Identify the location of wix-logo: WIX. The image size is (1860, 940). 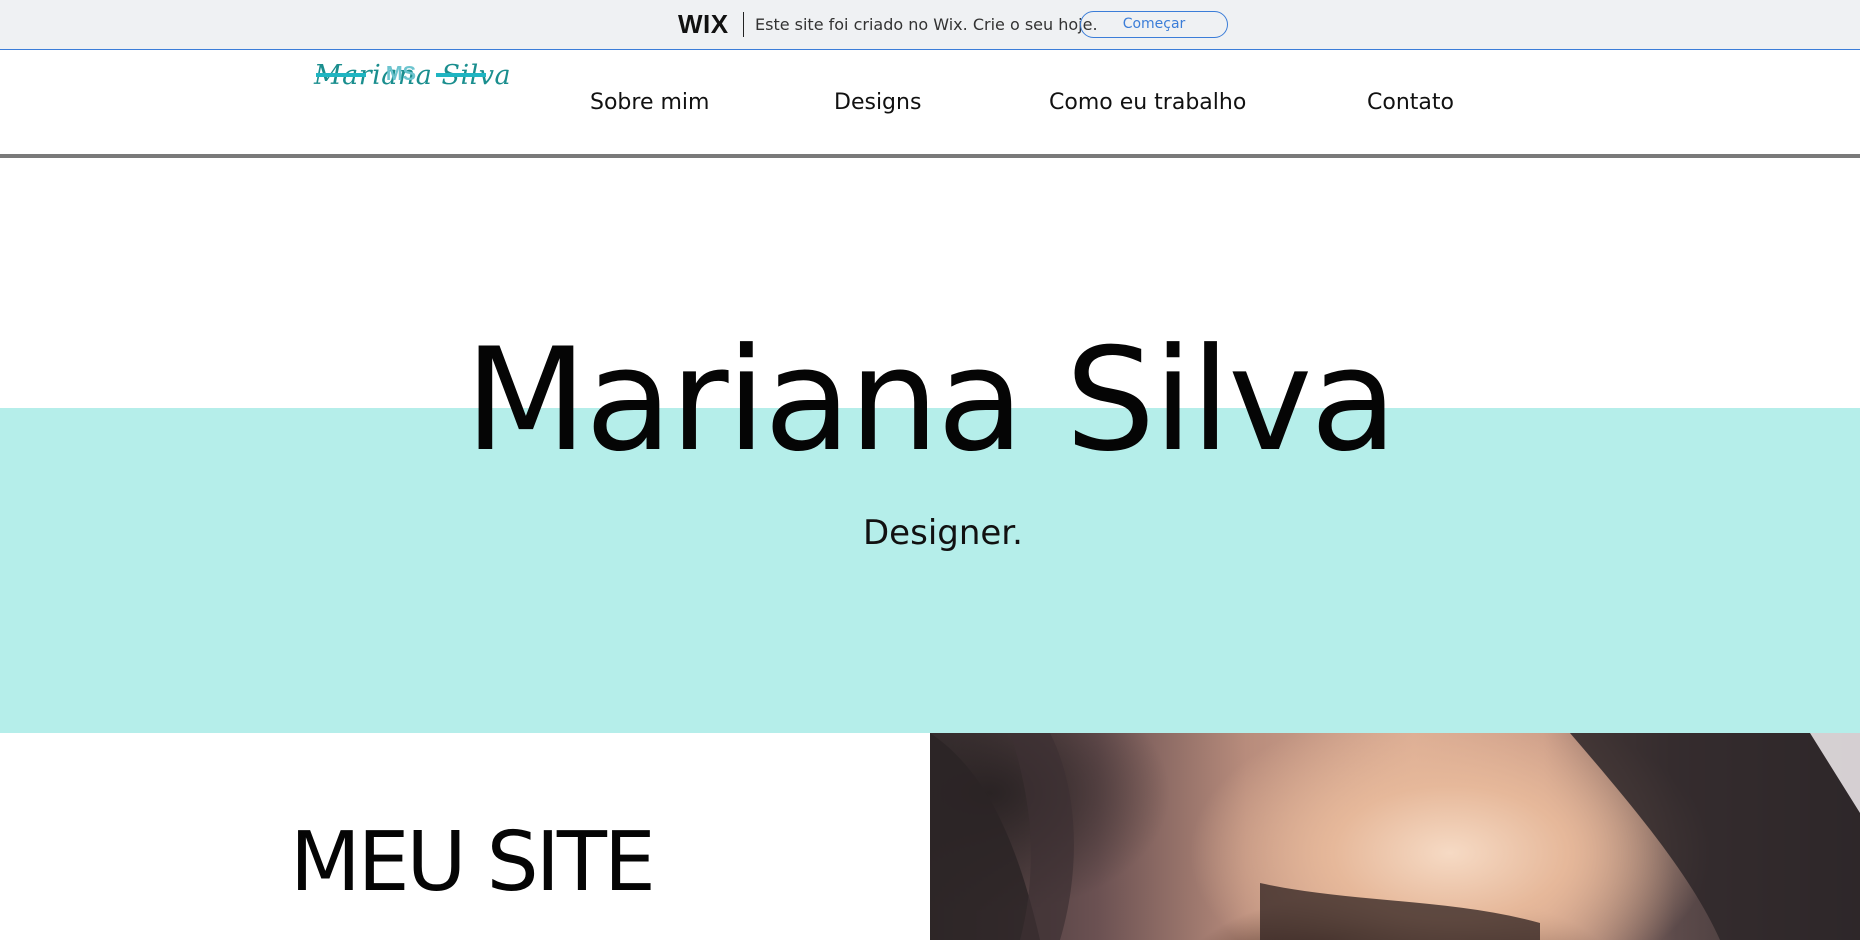
(703, 24).